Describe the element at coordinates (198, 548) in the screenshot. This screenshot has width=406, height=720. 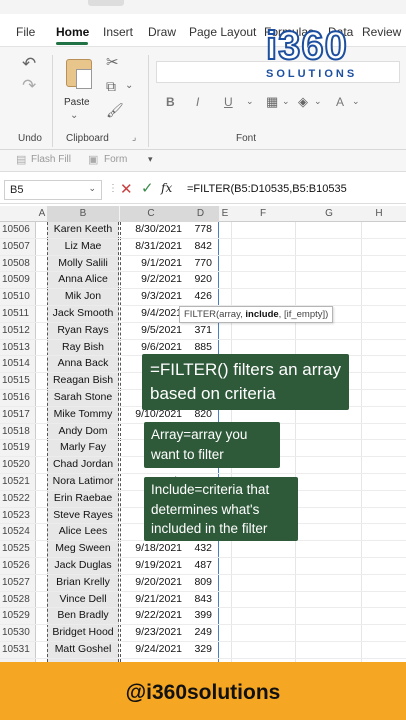
I see `cell-value: 432` at that location.